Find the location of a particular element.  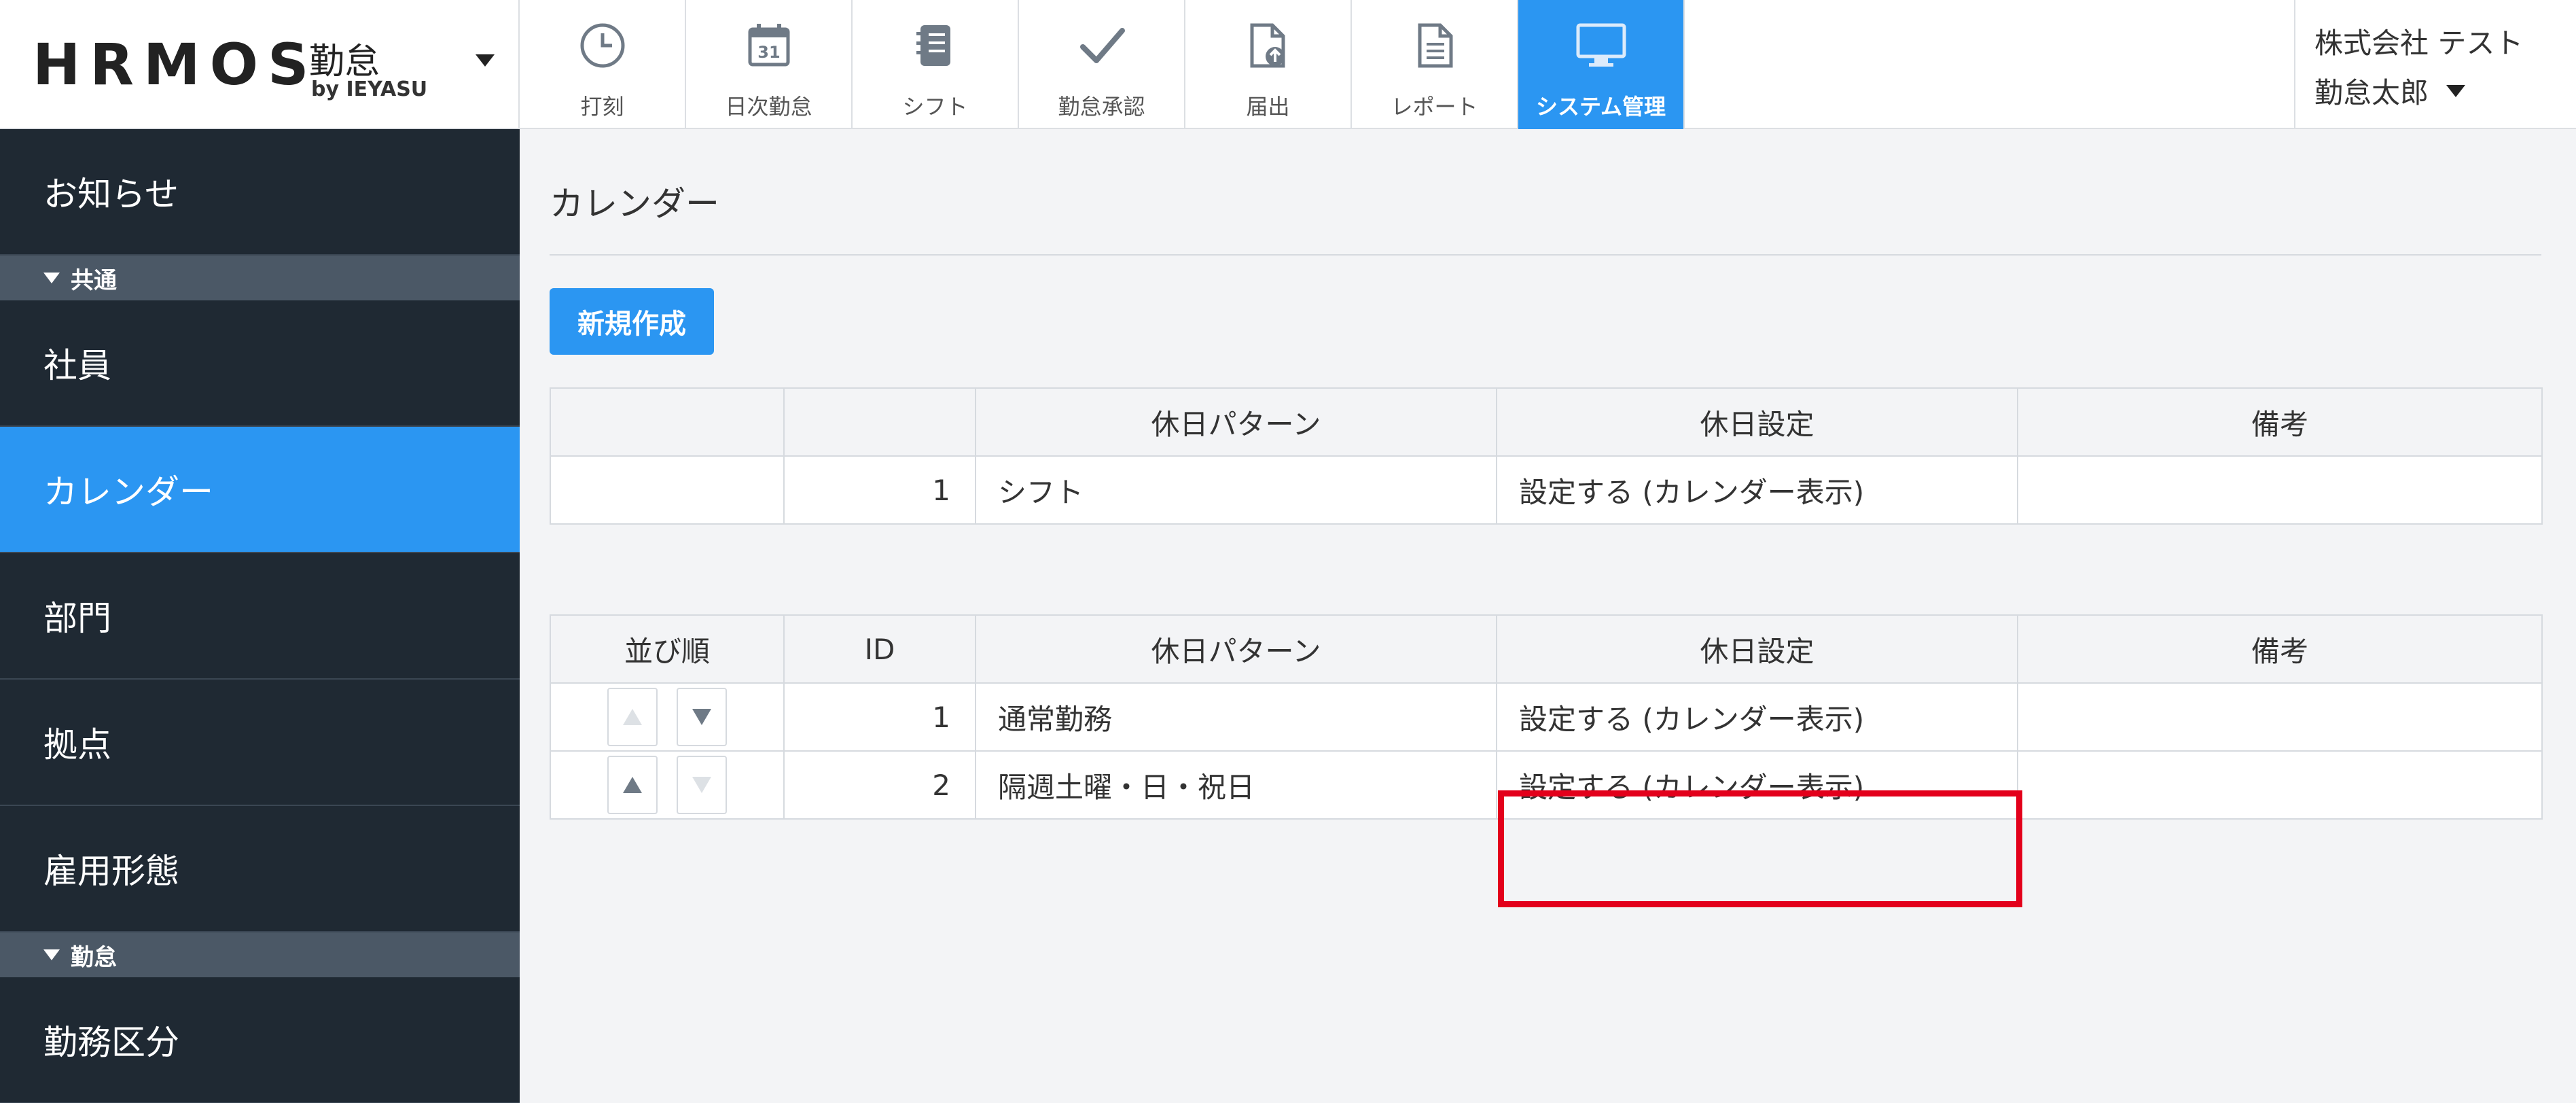

caret-down-icon is located at coordinates (2456, 90).